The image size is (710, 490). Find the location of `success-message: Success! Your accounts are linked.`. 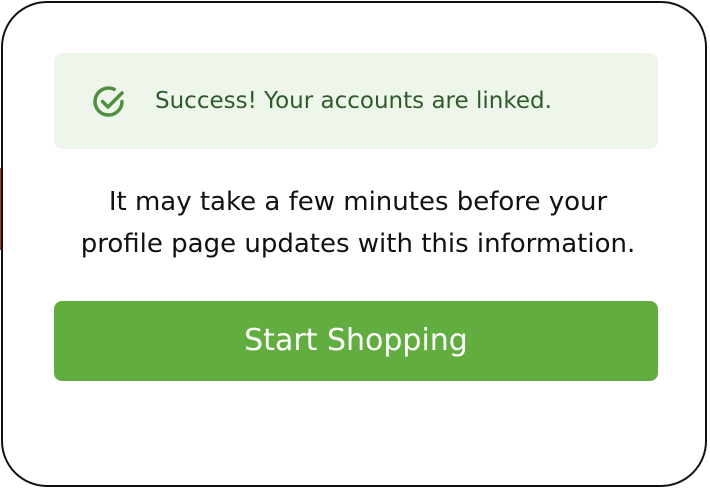

success-message: Success! Your accounts are linked. is located at coordinates (353, 101).